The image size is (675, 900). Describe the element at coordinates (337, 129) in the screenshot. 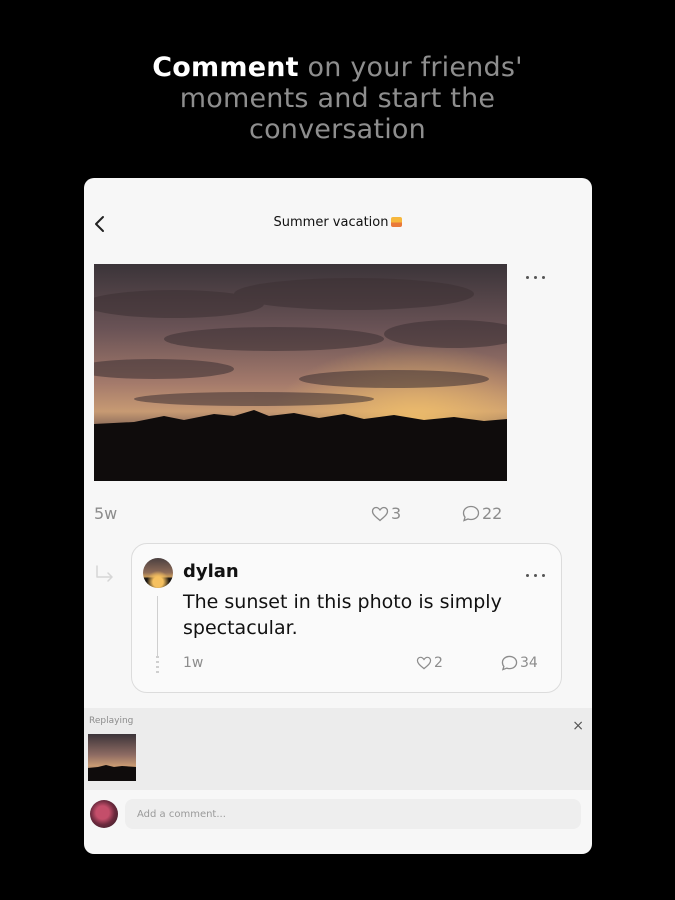

I see `headline-line-3: conversation` at that location.